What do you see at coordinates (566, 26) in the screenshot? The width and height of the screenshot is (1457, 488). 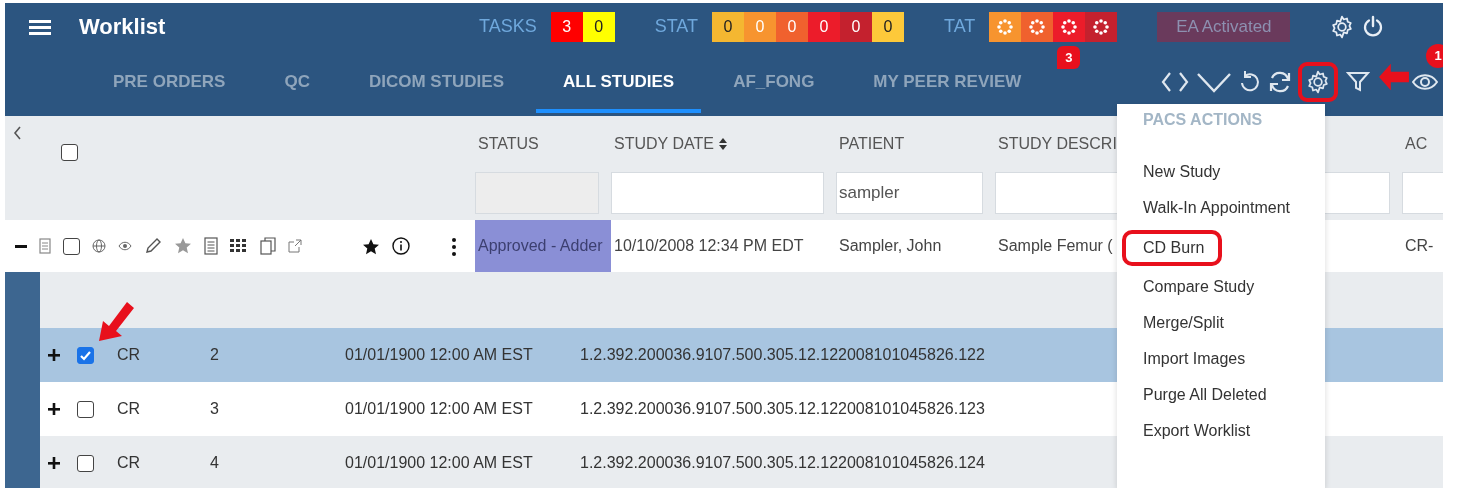 I see `counter-value: 3` at bounding box center [566, 26].